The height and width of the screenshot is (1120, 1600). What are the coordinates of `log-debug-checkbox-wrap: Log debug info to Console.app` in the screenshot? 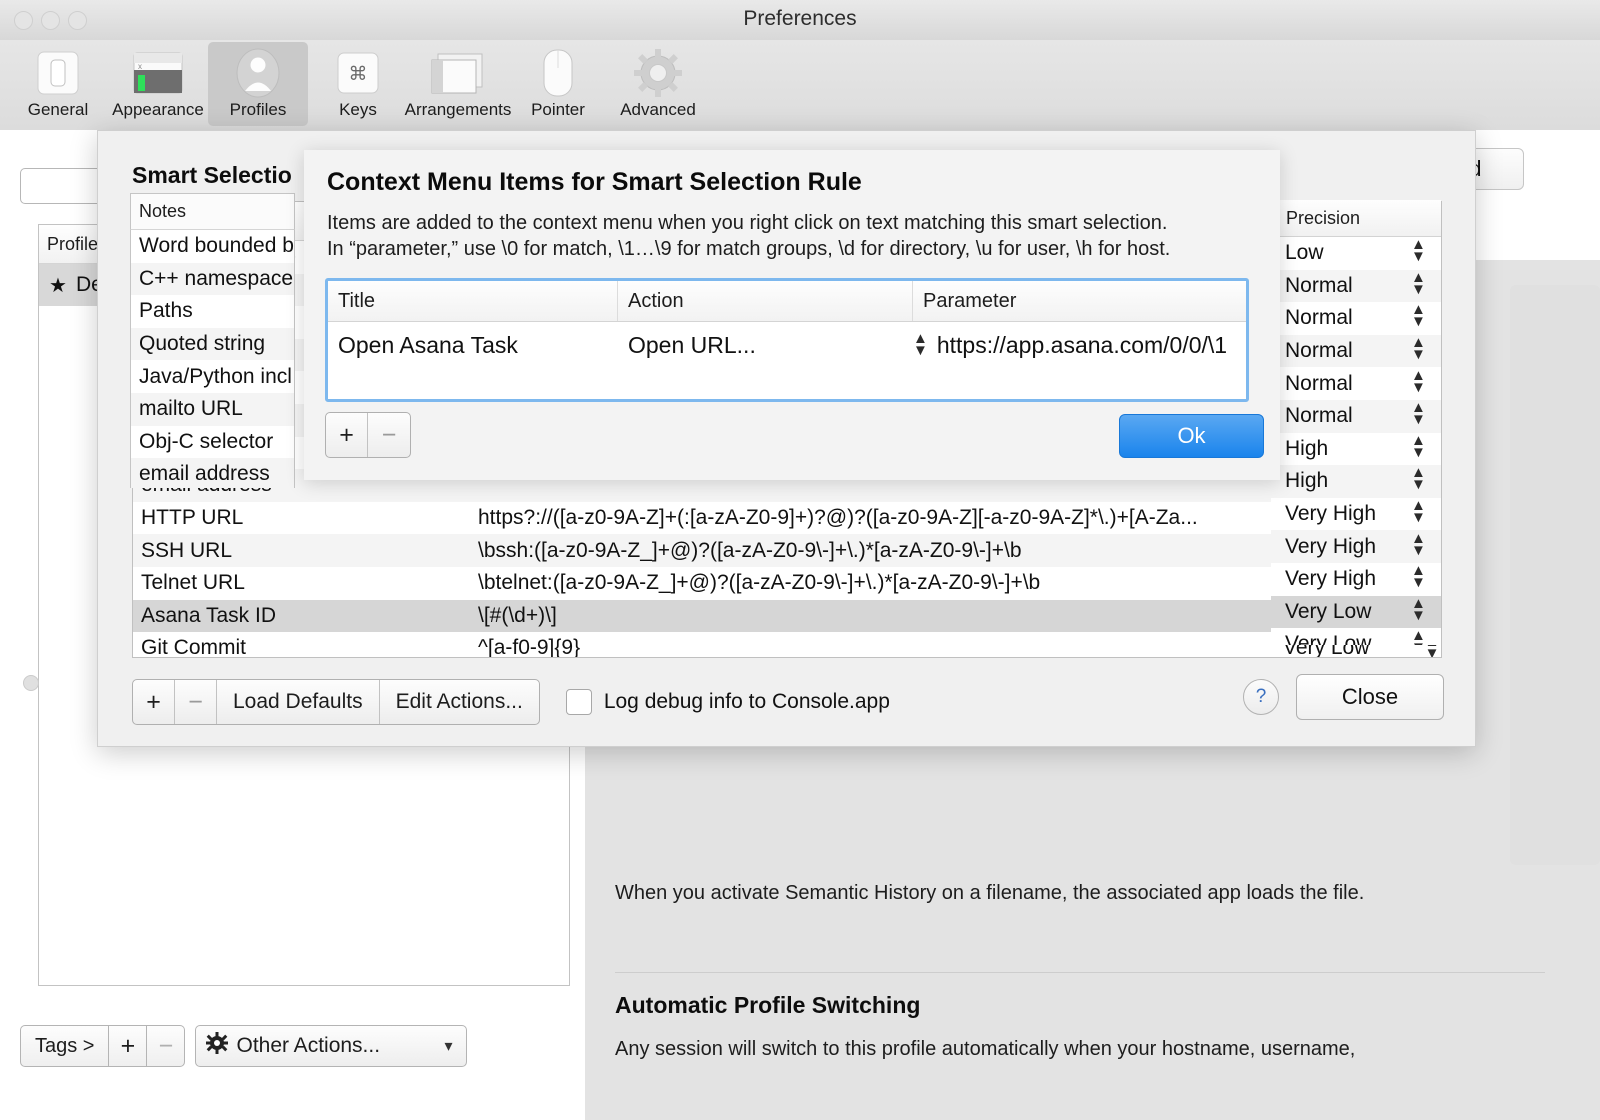 It's located at (727, 702).